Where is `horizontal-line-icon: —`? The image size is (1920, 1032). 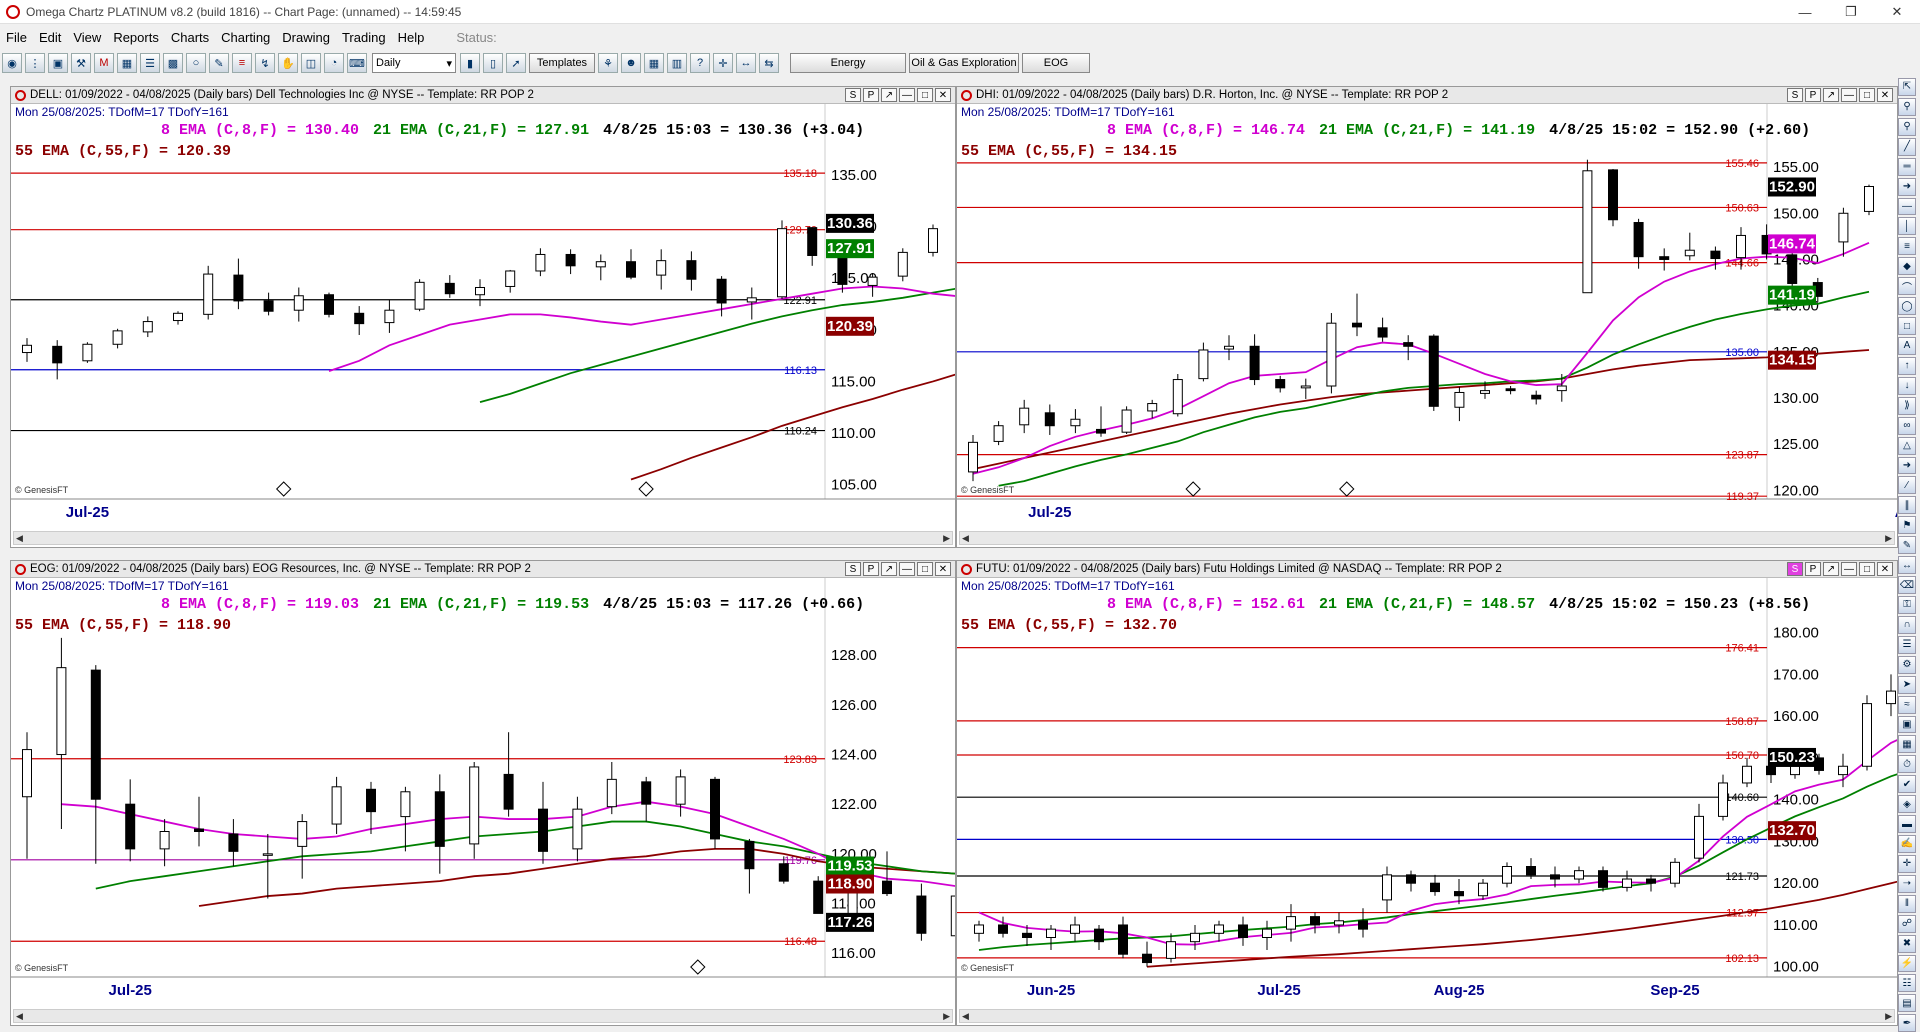 horizontal-line-icon: — is located at coordinates (1907, 206).